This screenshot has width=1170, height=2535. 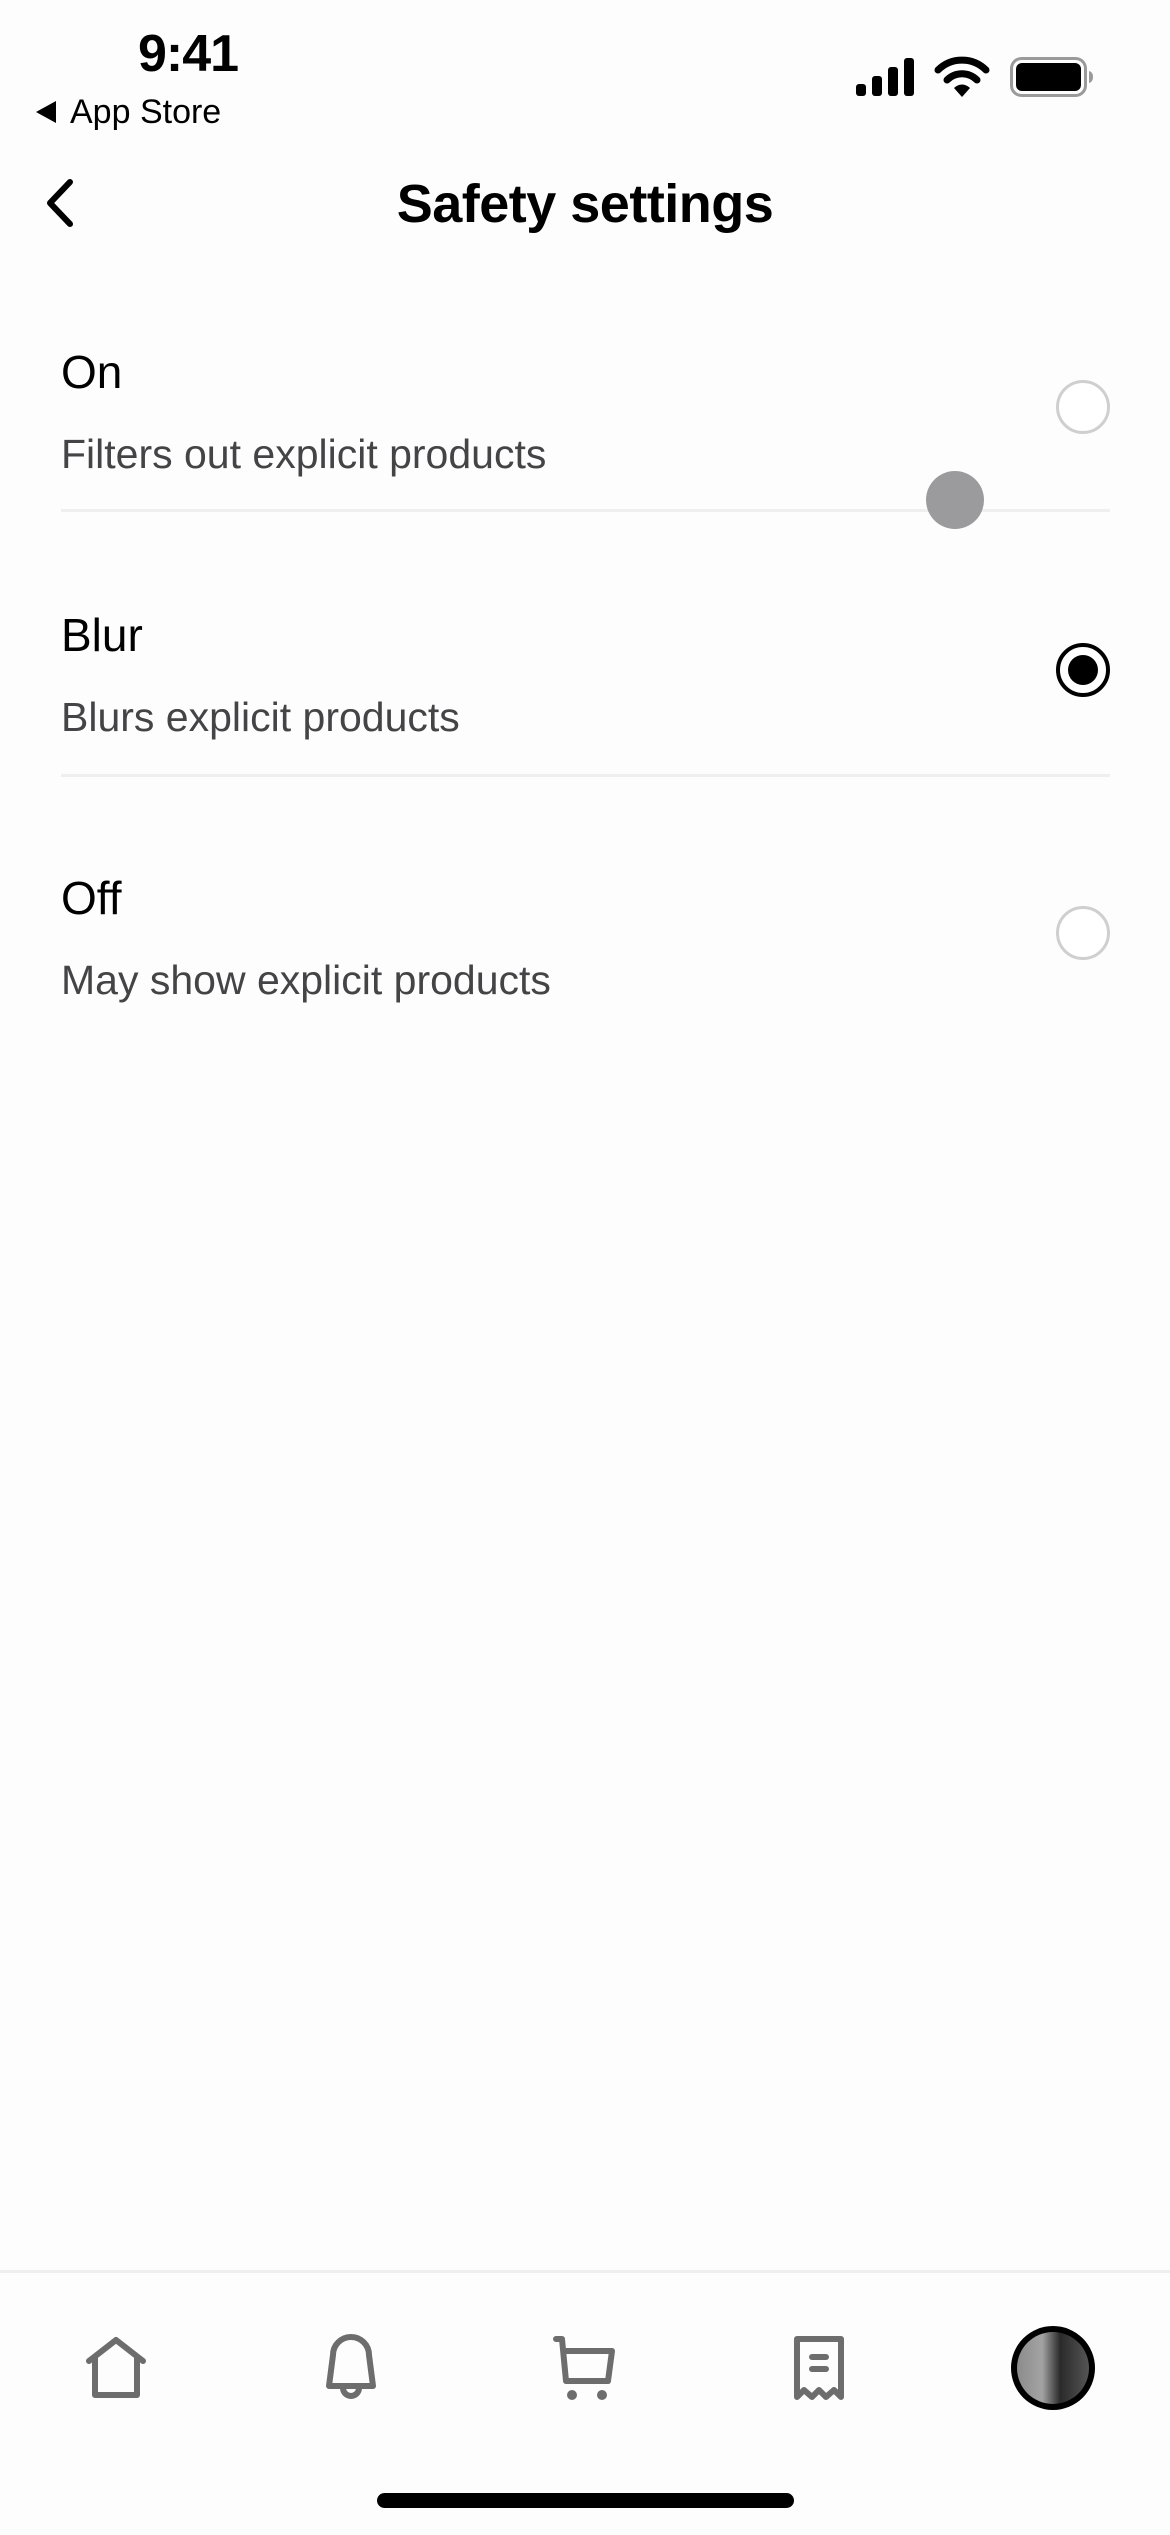 I want to click on home-indicator, so click(x=585, y=2500).